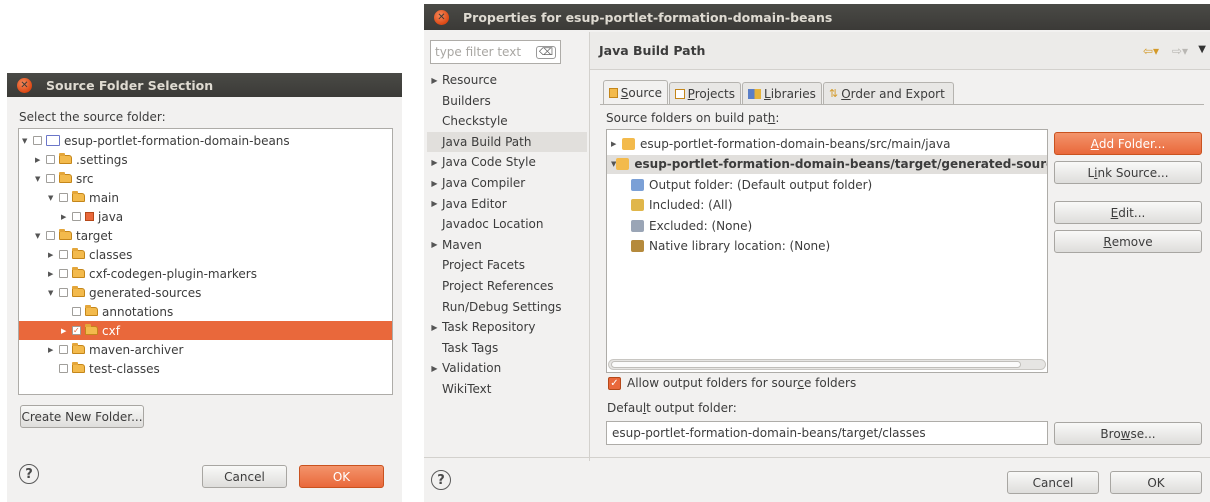 The image size is (1210, 502). I want to click on filter-input: type filter text ⌫, so click(495, 52).